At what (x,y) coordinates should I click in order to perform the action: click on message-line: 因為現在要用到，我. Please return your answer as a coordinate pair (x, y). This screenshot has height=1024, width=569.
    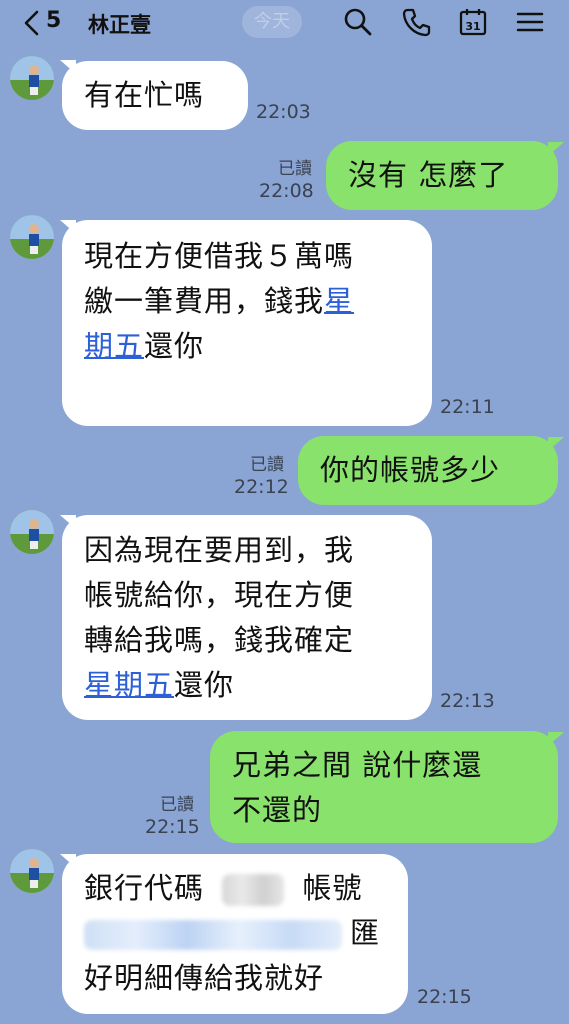
    Looking at the image, I should click on (219, 550).